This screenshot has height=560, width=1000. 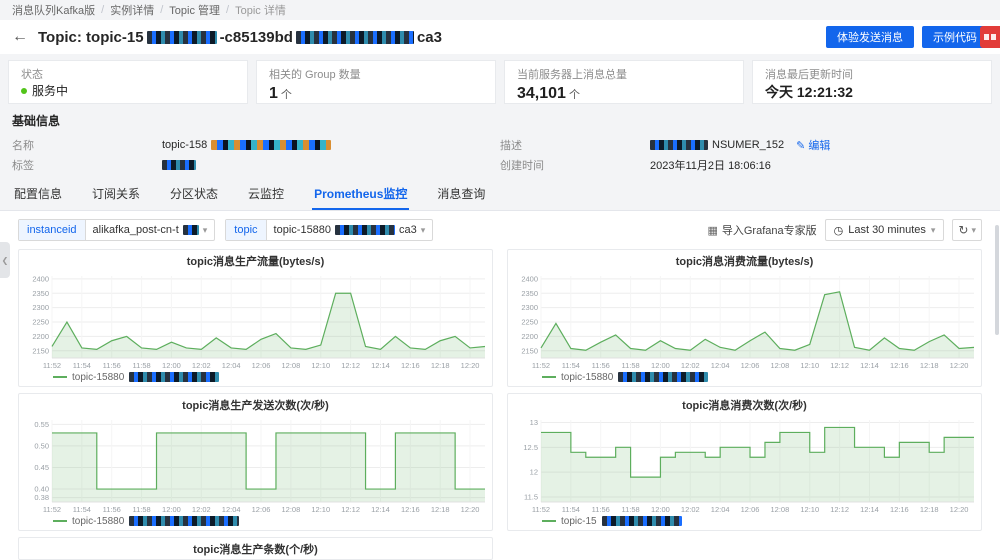 What do you see at coordinates (116, 195) in the screenshot?
I see `tab-subscriptions: 订阅关系` at bounding box center [116, 195].